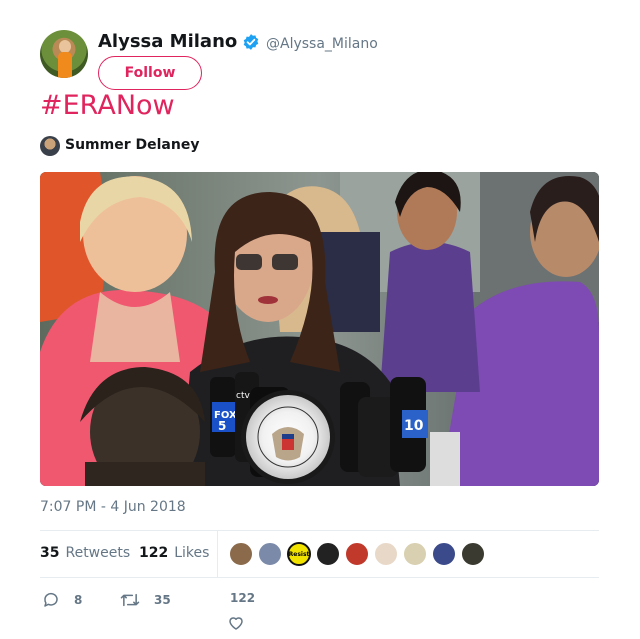 The width and height of the screenshot is (640, 639). Describe the element at coordinates (145, 600) in the screenshot. I see `retweet-action: 35` at that location.